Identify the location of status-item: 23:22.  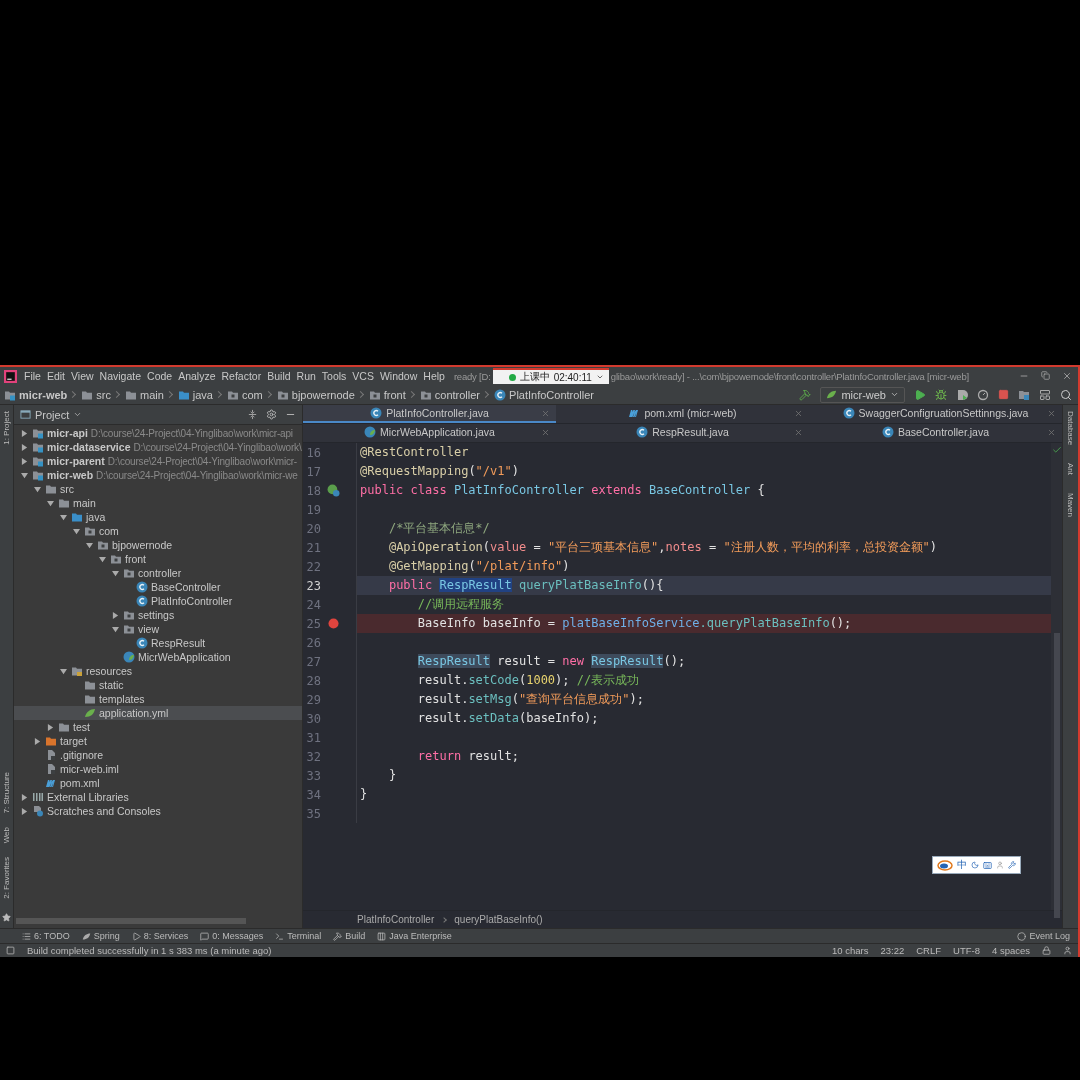
(892, 950).